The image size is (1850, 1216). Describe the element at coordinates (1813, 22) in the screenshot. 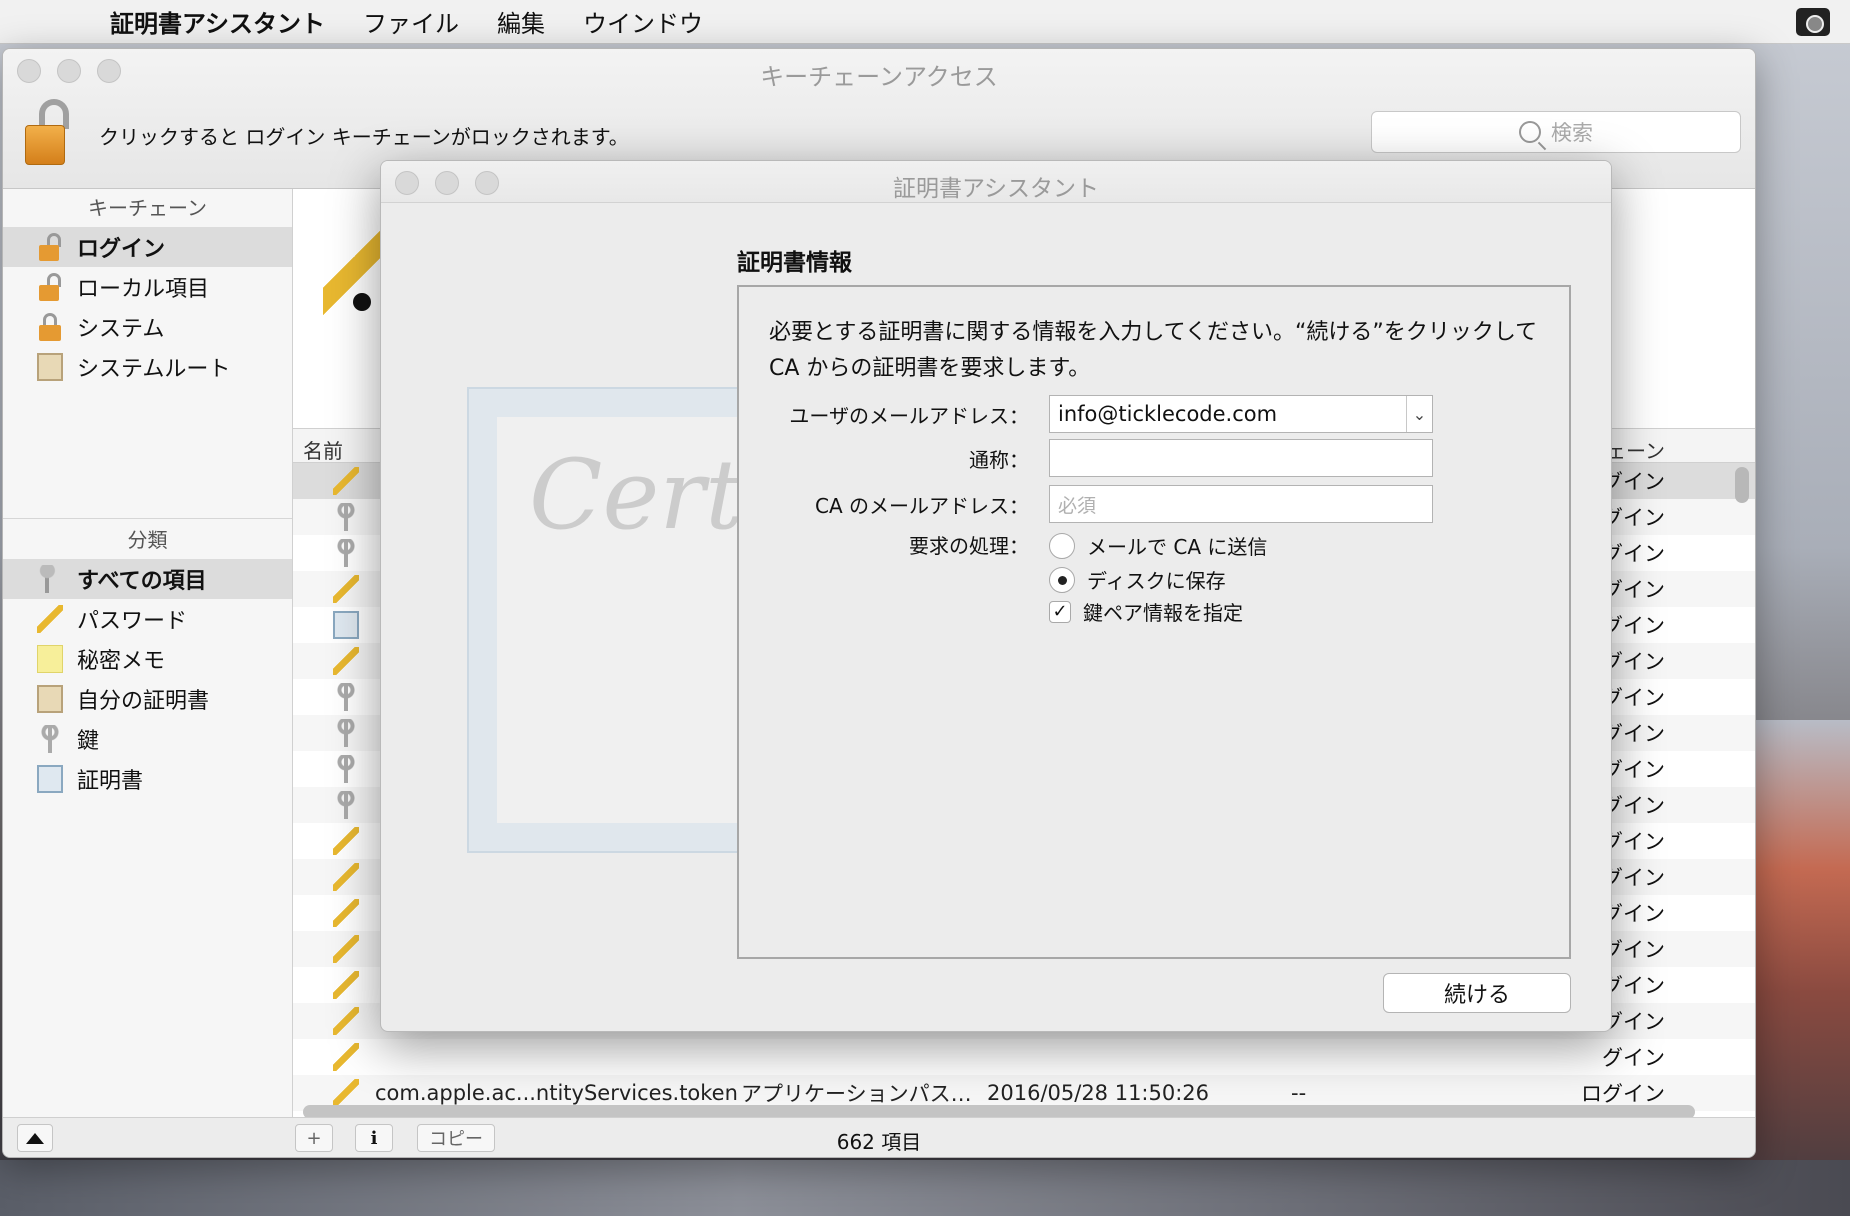

I see `camera-status-icon` at that location.